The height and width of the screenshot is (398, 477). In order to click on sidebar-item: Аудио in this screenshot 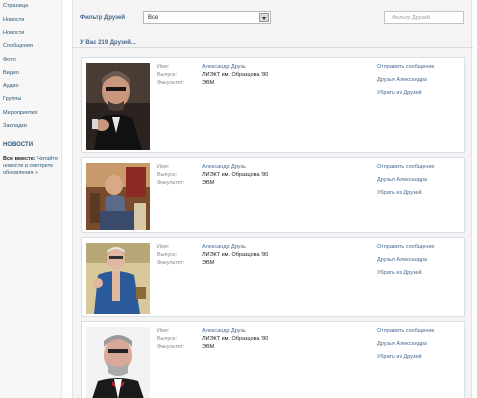, I will do `click(11, 86)`.